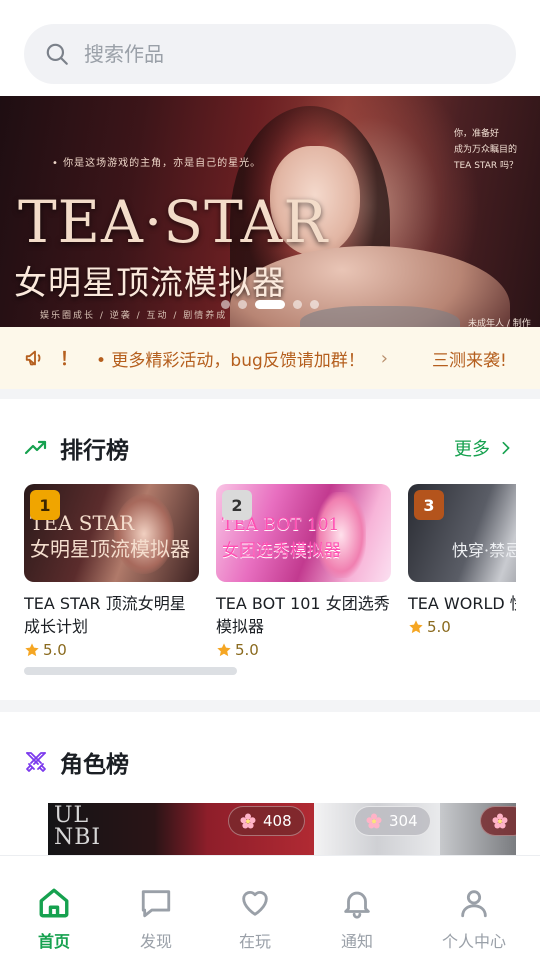 The width and height of the screenshot is (540, 960). I want to click on search-area, so click(270, 48).